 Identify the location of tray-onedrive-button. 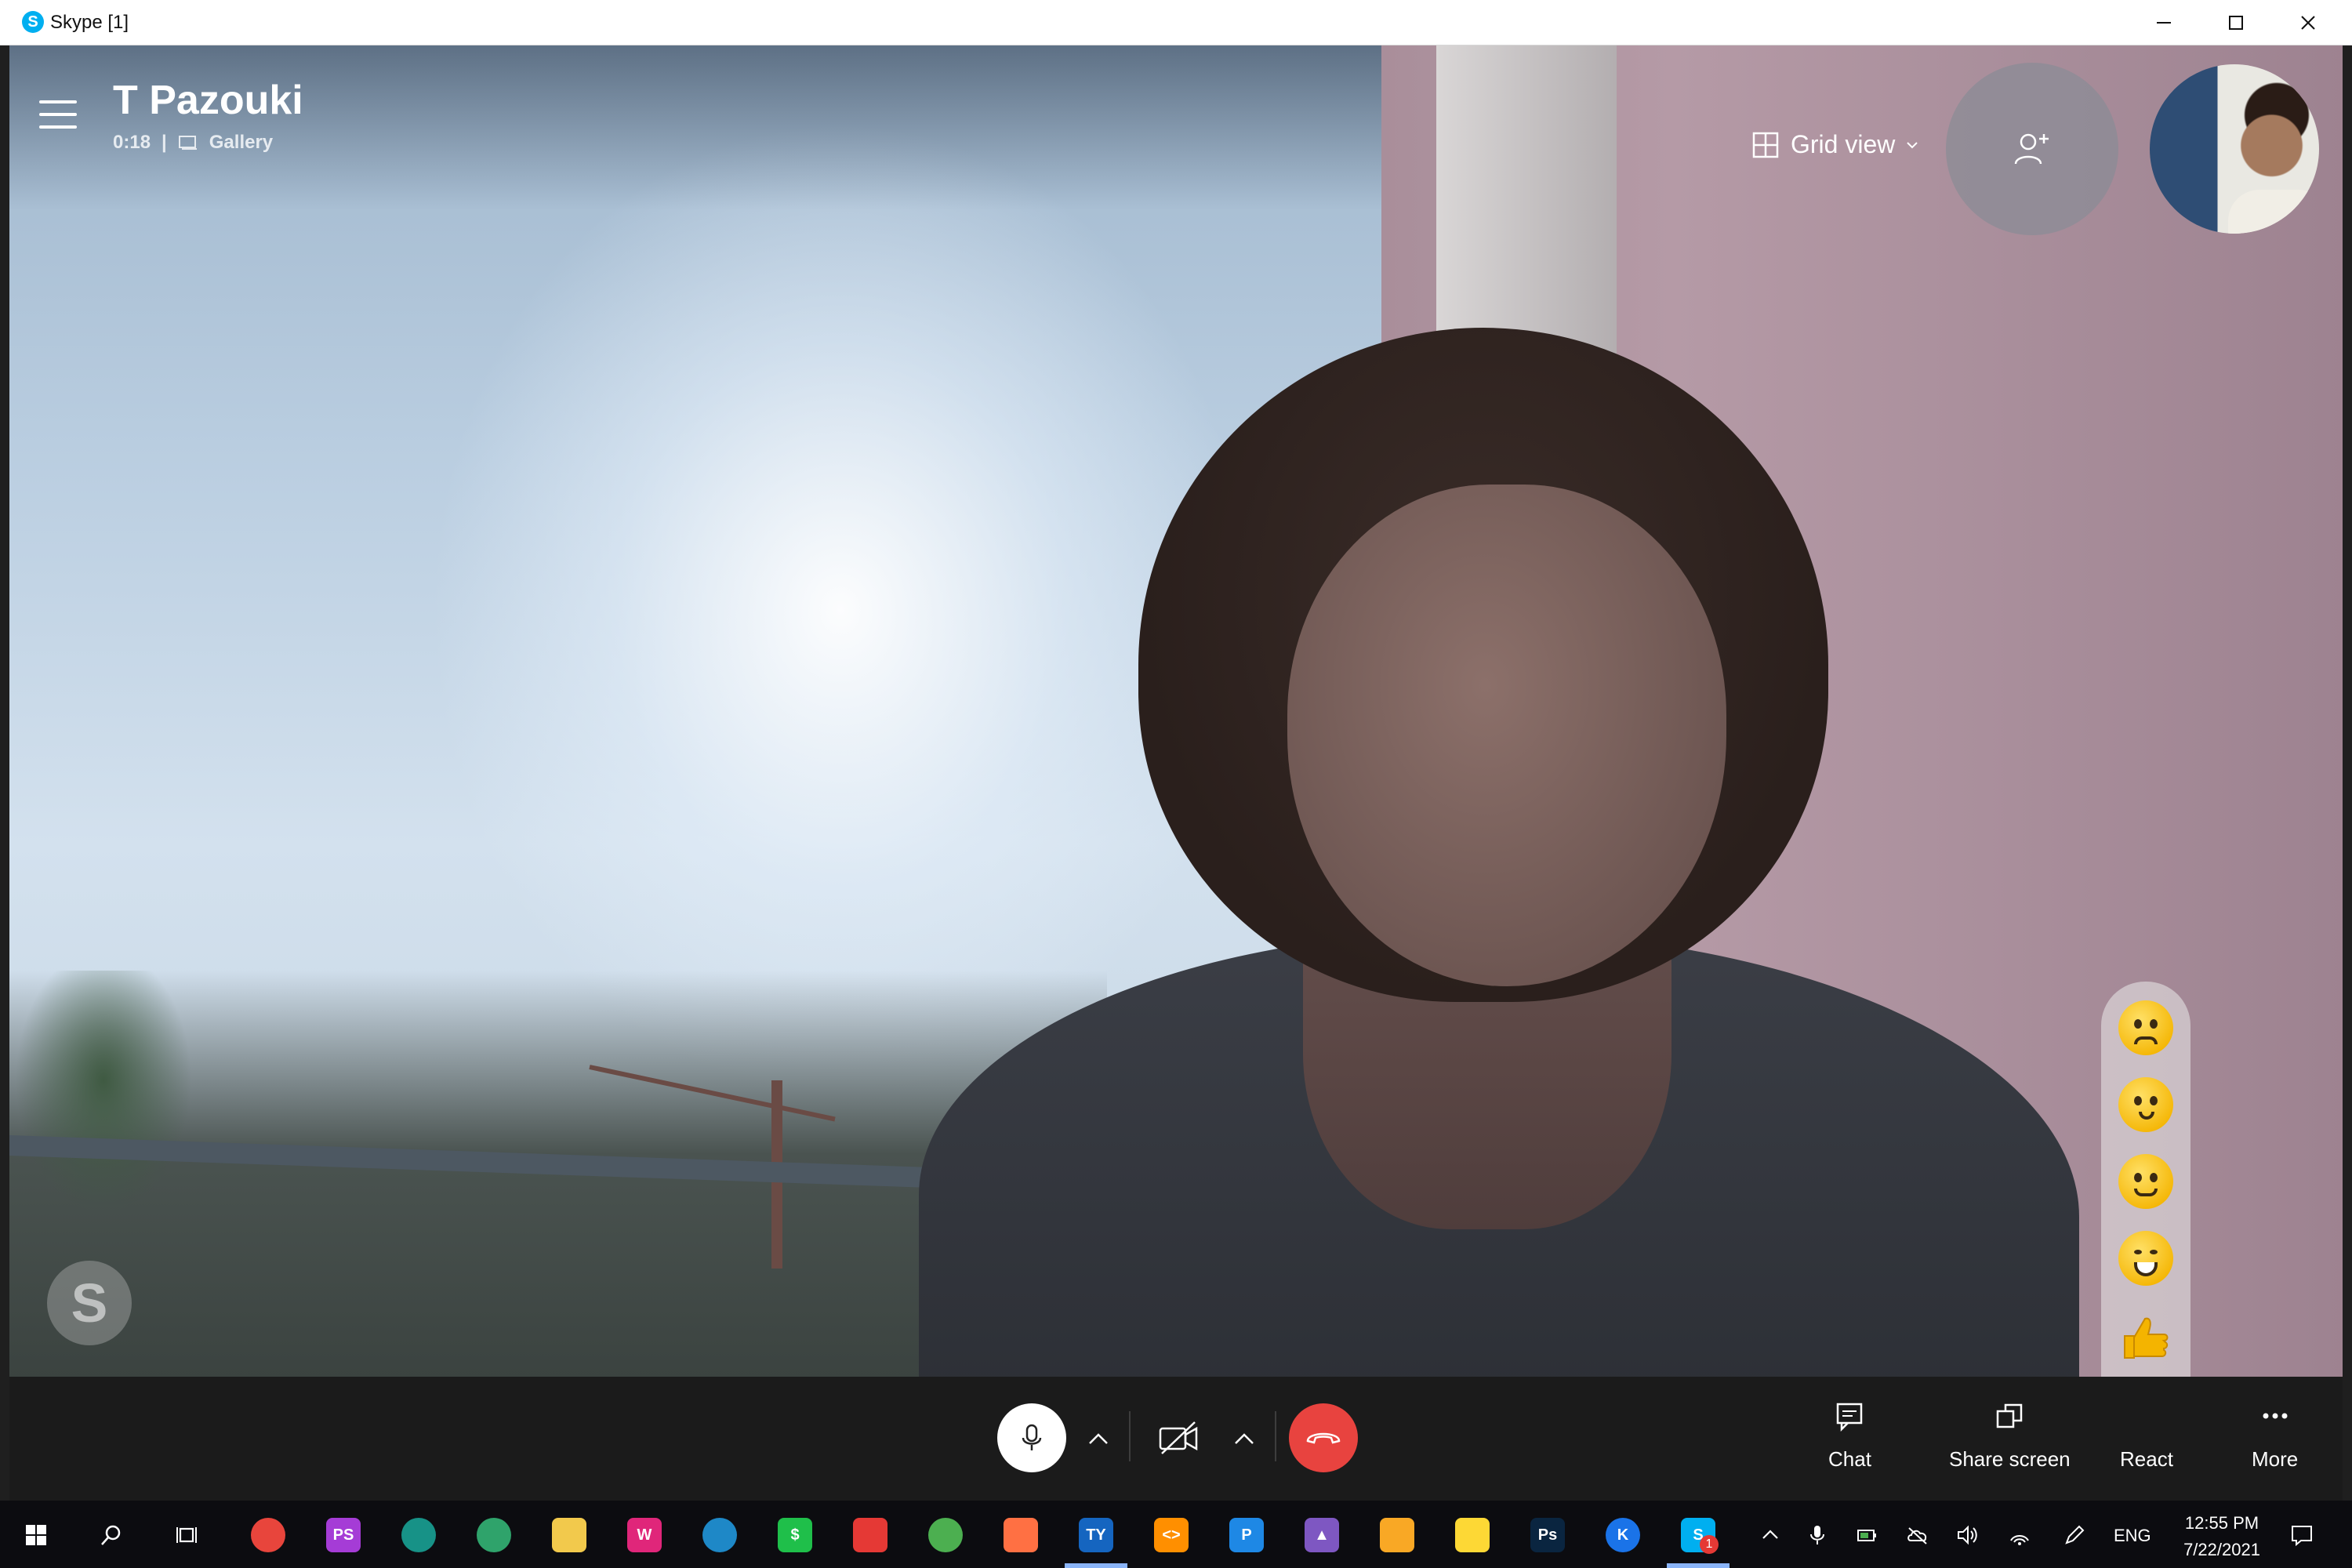
(1918, 1535).